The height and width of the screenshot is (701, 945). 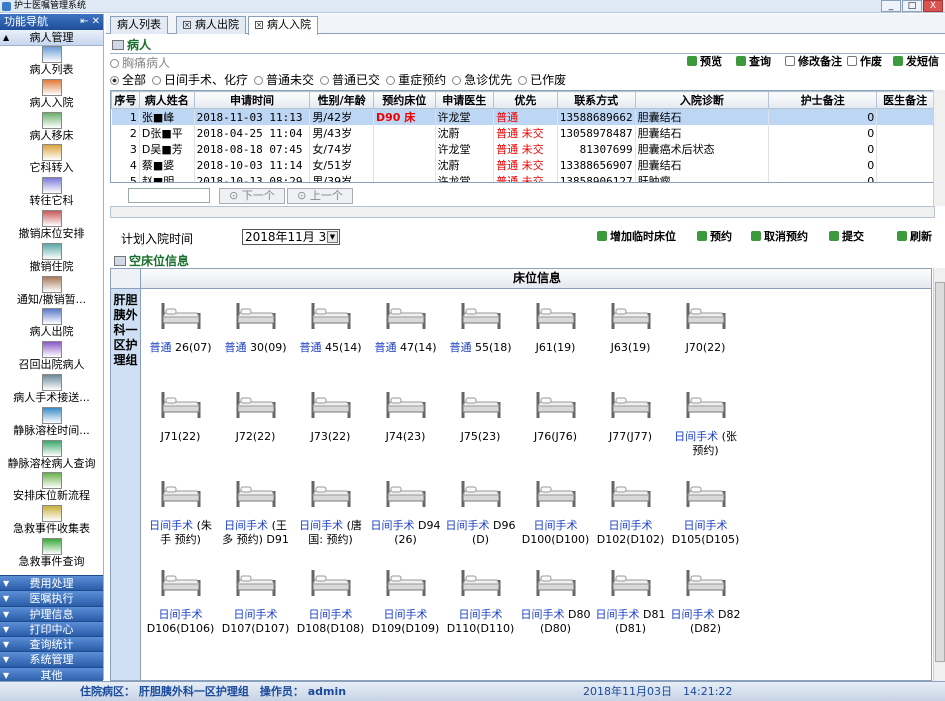 I want to click on plan-action-button: 刷新, so click(x=914, y=237).